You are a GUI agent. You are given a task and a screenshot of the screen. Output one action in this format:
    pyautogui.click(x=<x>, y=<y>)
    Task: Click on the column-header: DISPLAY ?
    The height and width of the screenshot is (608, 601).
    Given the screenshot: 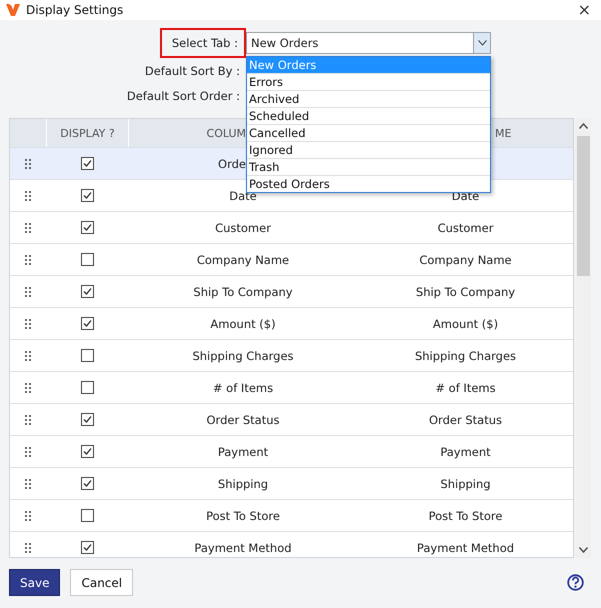 What is the action you would take?
    pyautogui.click(x=87, y=133)
    